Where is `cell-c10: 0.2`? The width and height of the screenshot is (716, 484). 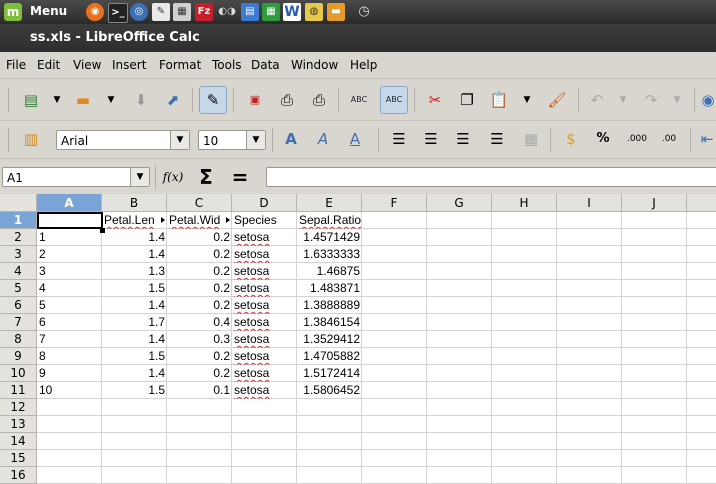
cell-c10: 0.2 is located at coordinates (199, 373).